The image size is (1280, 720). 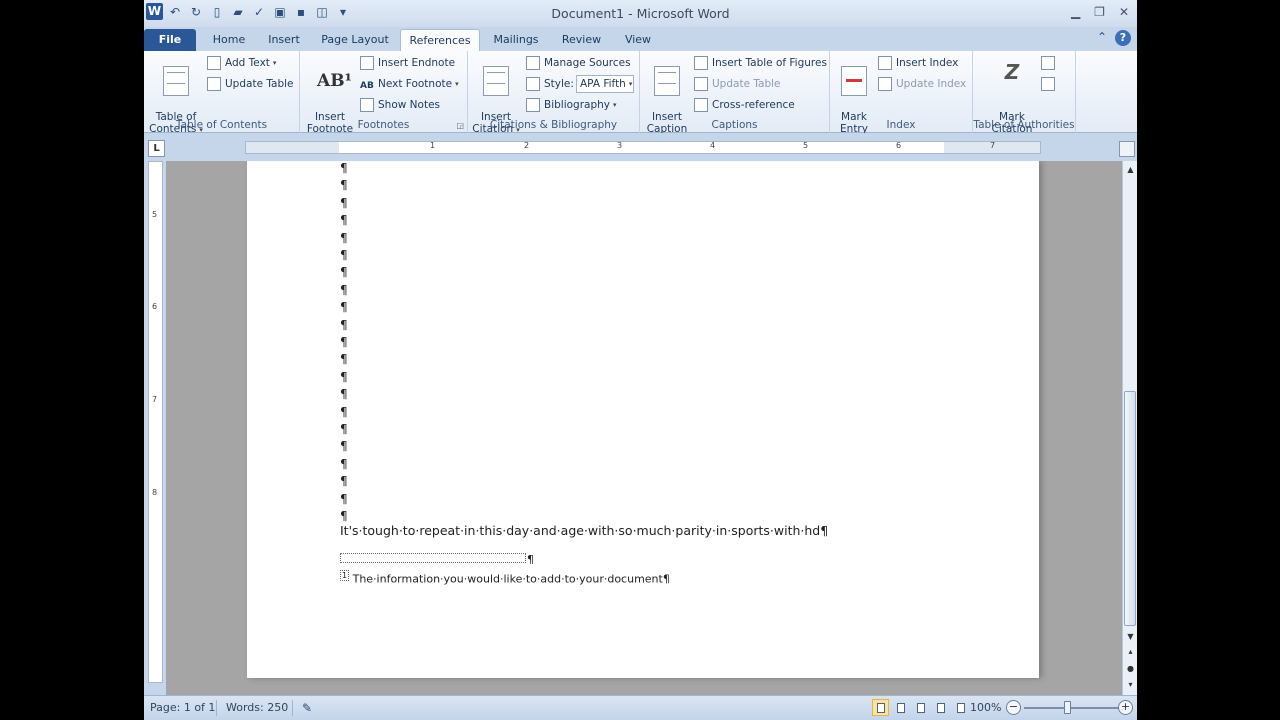 What do you see at coordinates (900, 707) in the screenshot?
I see `full-screen-reading-view-button` at bounding box center [900, 707].